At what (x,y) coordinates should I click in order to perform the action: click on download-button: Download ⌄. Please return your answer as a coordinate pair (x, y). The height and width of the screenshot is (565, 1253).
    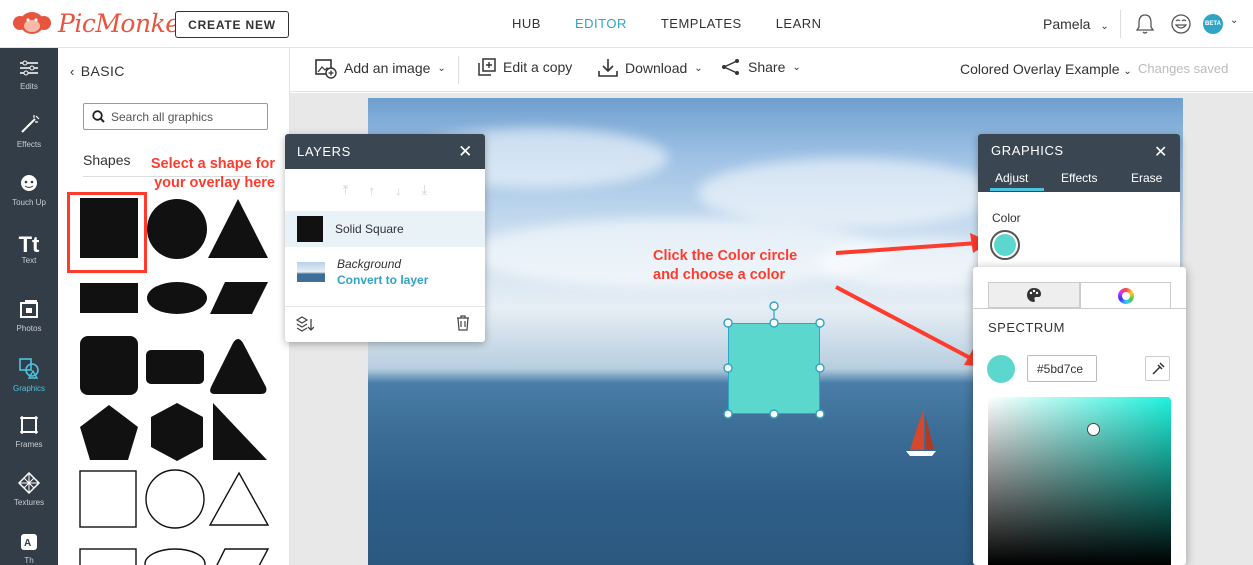
    Looking at the image, I should click on (650, 68).